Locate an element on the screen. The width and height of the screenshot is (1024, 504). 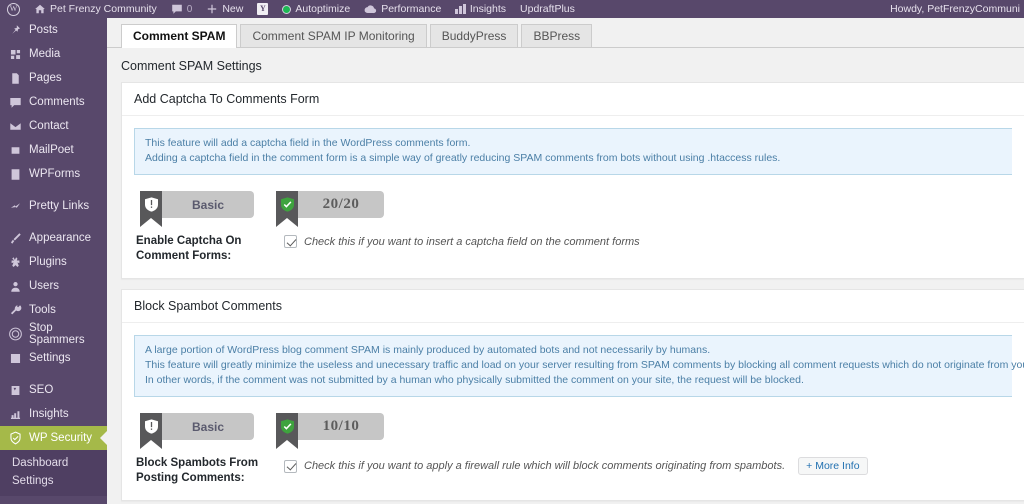
adminbar-account: Howdy, PetFrenzyCommuni is located at coordinates (953, 9).